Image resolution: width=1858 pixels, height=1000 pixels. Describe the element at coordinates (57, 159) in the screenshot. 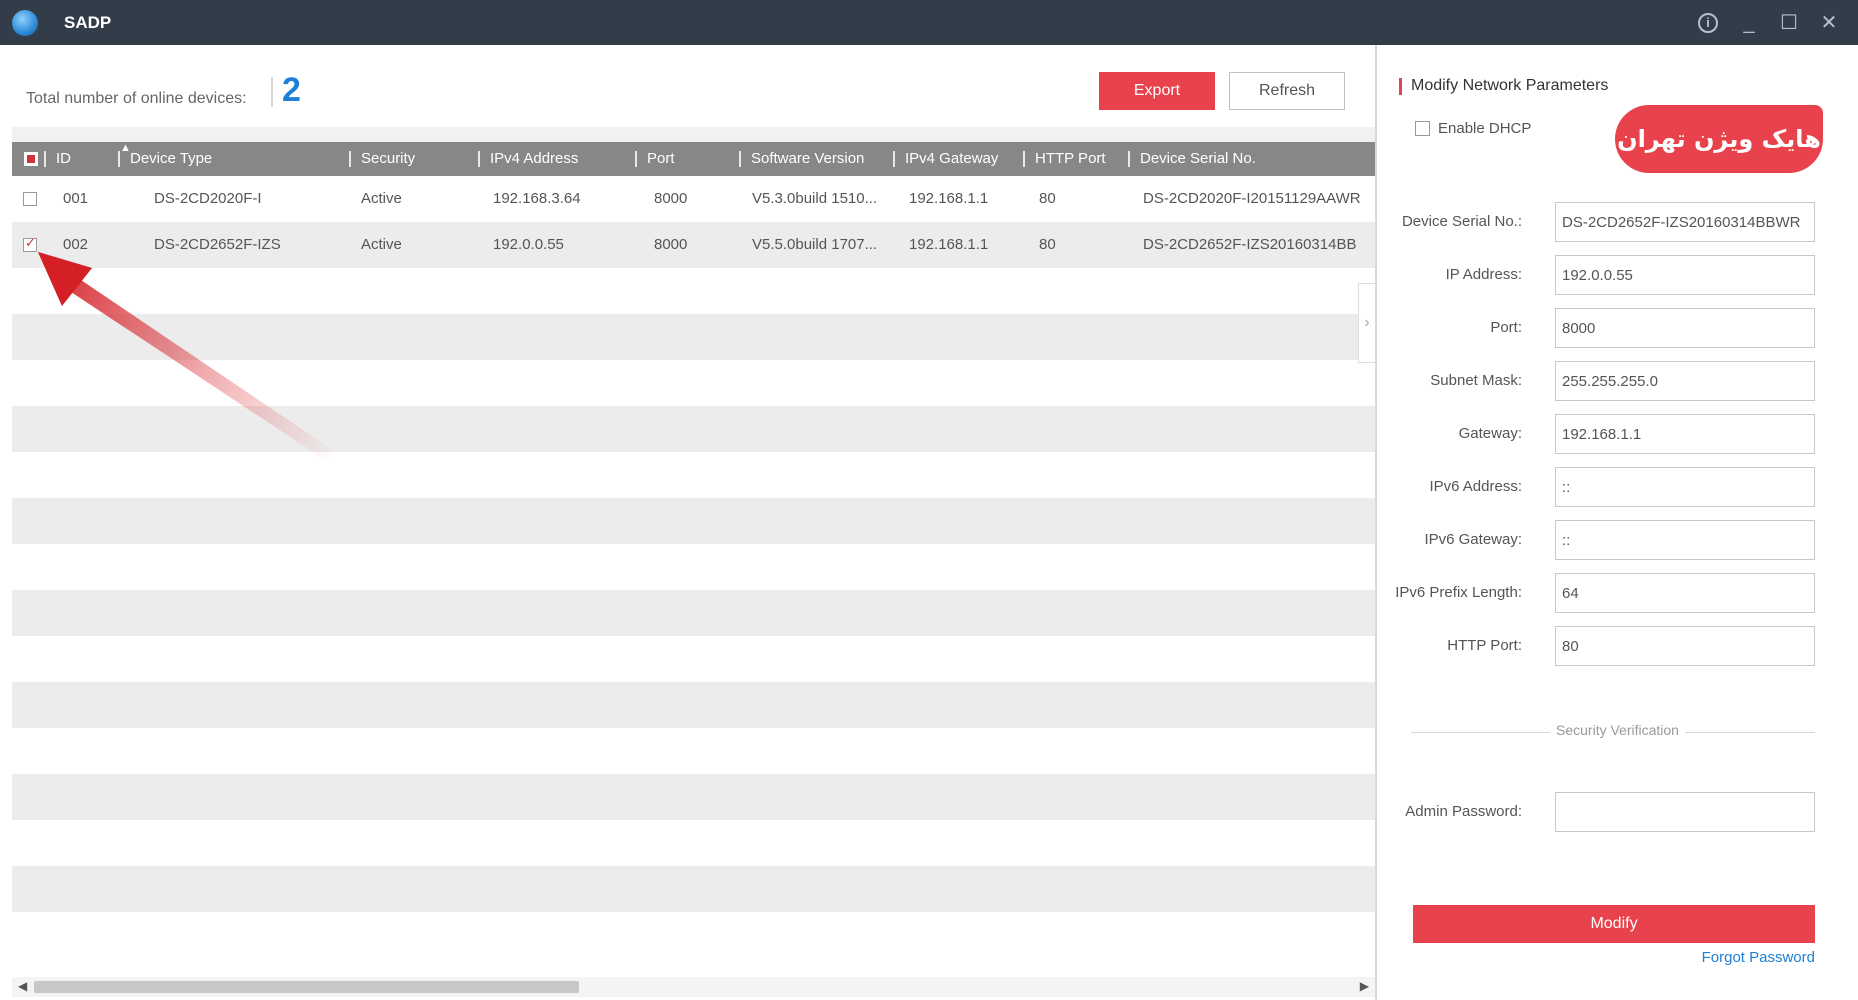

I see `column-header-id: ID` at that location.